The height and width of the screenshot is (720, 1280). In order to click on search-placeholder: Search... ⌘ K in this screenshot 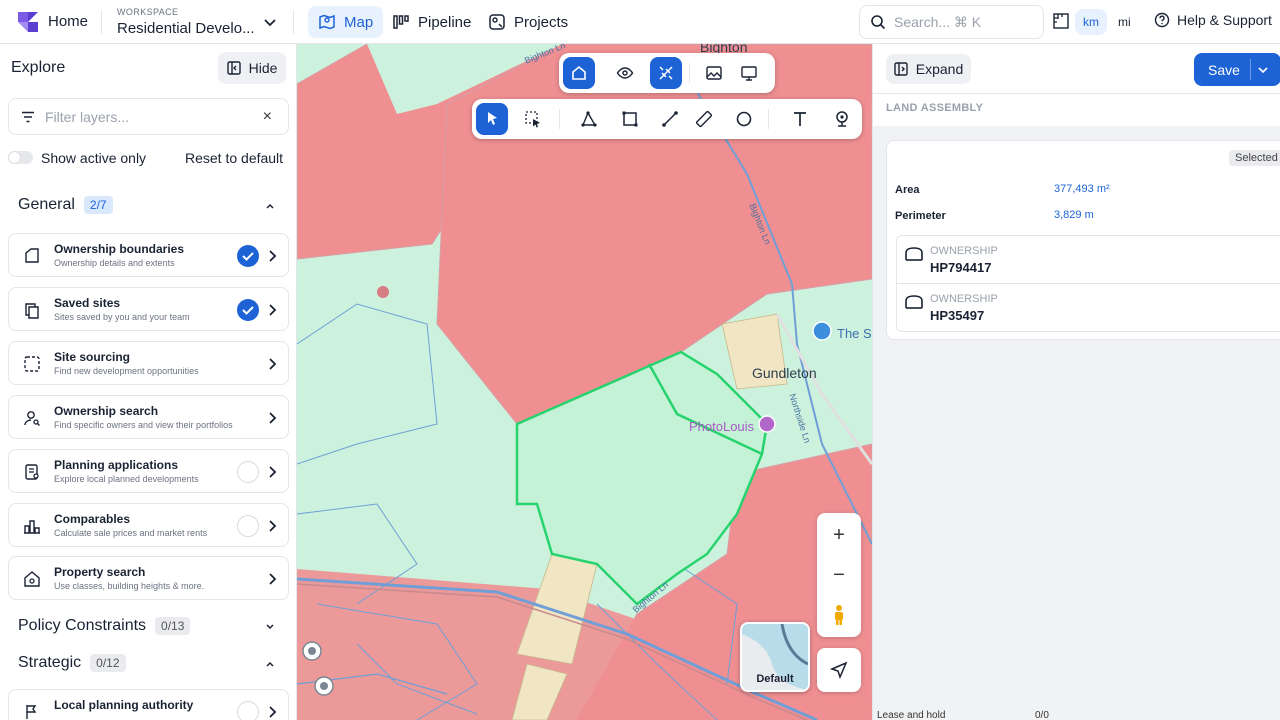, I will do `click(938, 21)`.